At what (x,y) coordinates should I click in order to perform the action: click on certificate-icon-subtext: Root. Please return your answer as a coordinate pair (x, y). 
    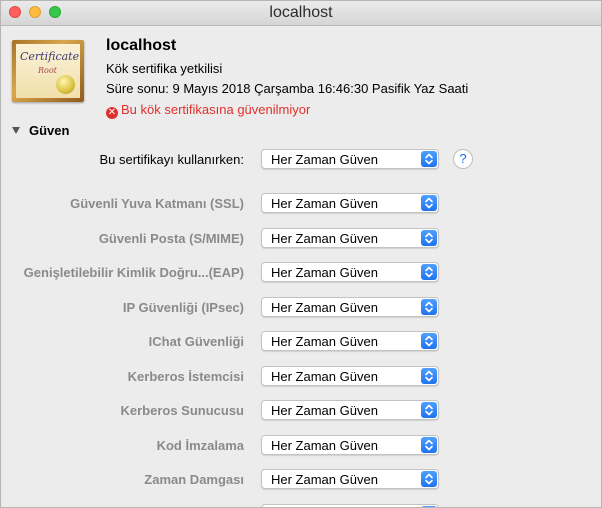
    Looking at the image, I should click on (47, 70).